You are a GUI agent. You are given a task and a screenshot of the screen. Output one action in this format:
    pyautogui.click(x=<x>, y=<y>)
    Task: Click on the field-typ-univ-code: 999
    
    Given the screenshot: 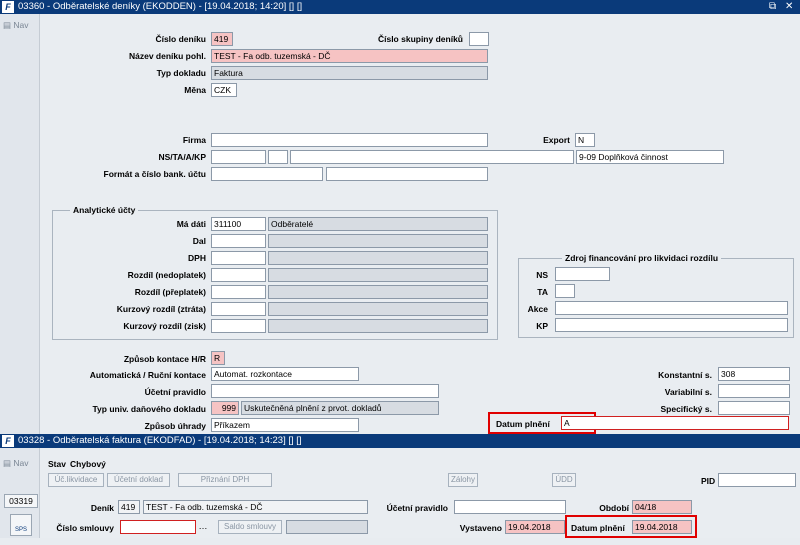 What is the action you would take?
    pyautogui.click(x=225, y=408)
    